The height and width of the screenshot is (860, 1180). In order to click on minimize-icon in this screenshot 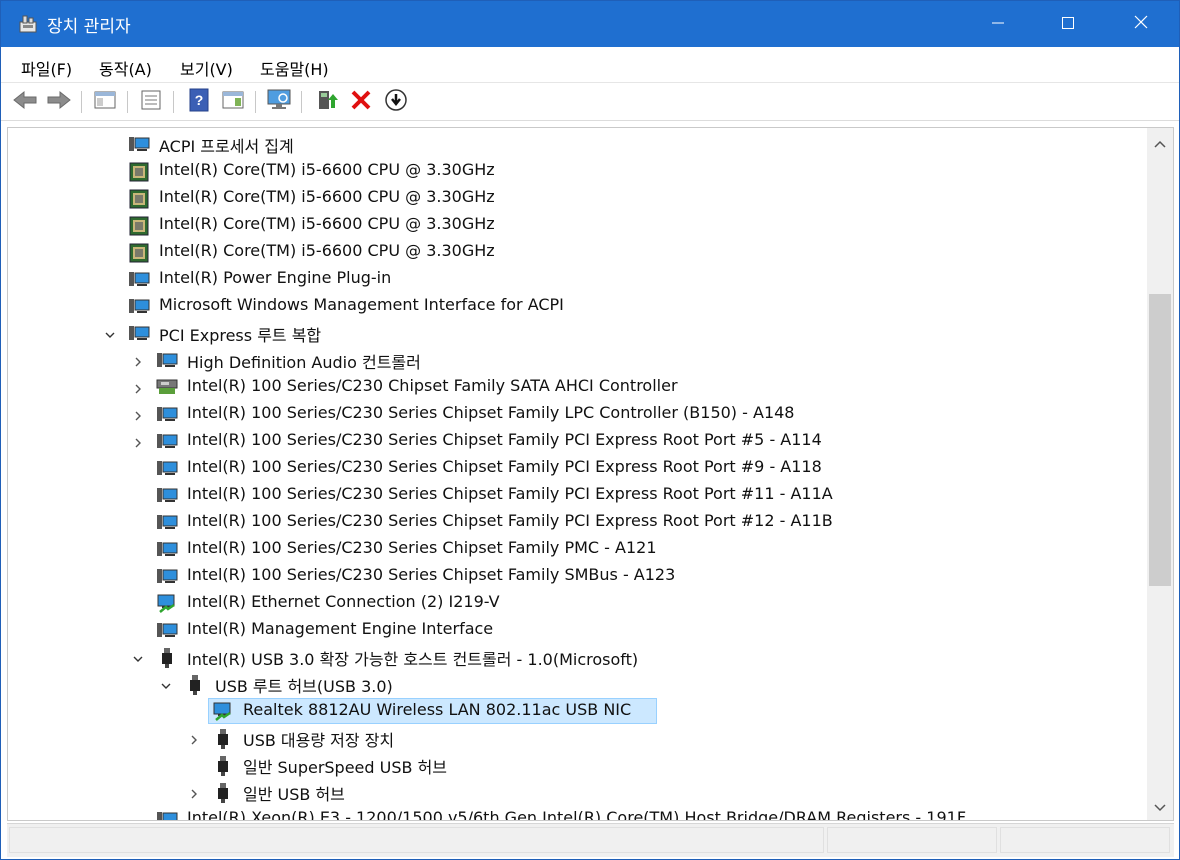, I will do `click(998, 24)`.